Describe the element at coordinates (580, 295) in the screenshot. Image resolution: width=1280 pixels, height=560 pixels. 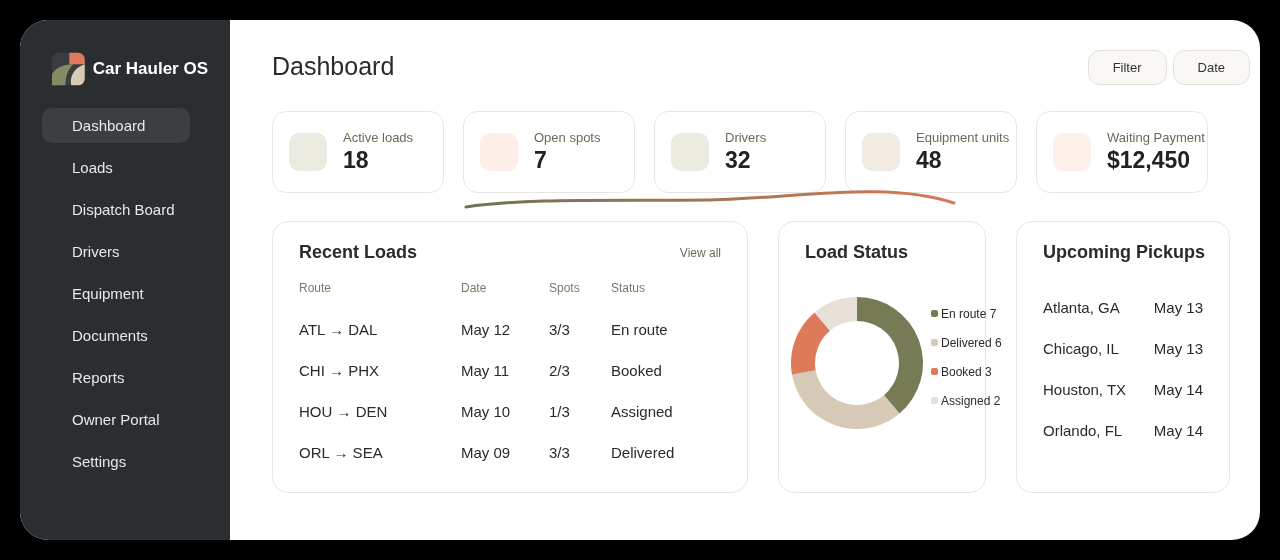
I see `column-header: Spots` at that location.